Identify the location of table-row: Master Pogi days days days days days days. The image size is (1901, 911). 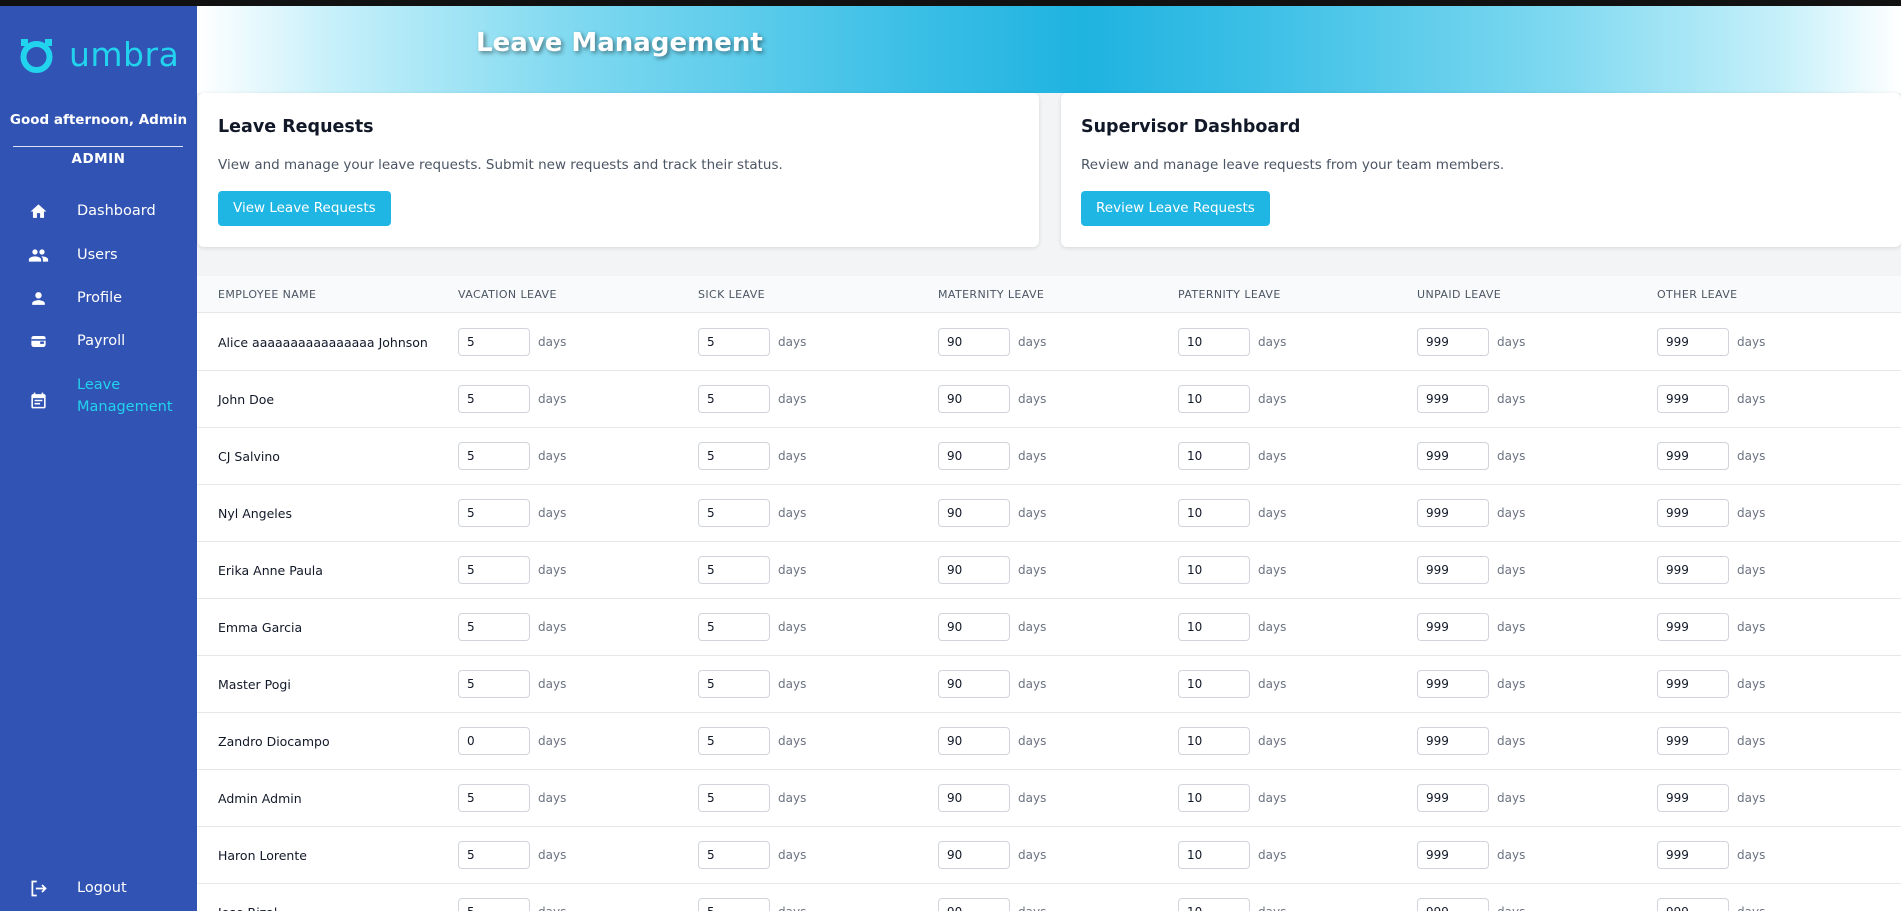
(1049, 684).